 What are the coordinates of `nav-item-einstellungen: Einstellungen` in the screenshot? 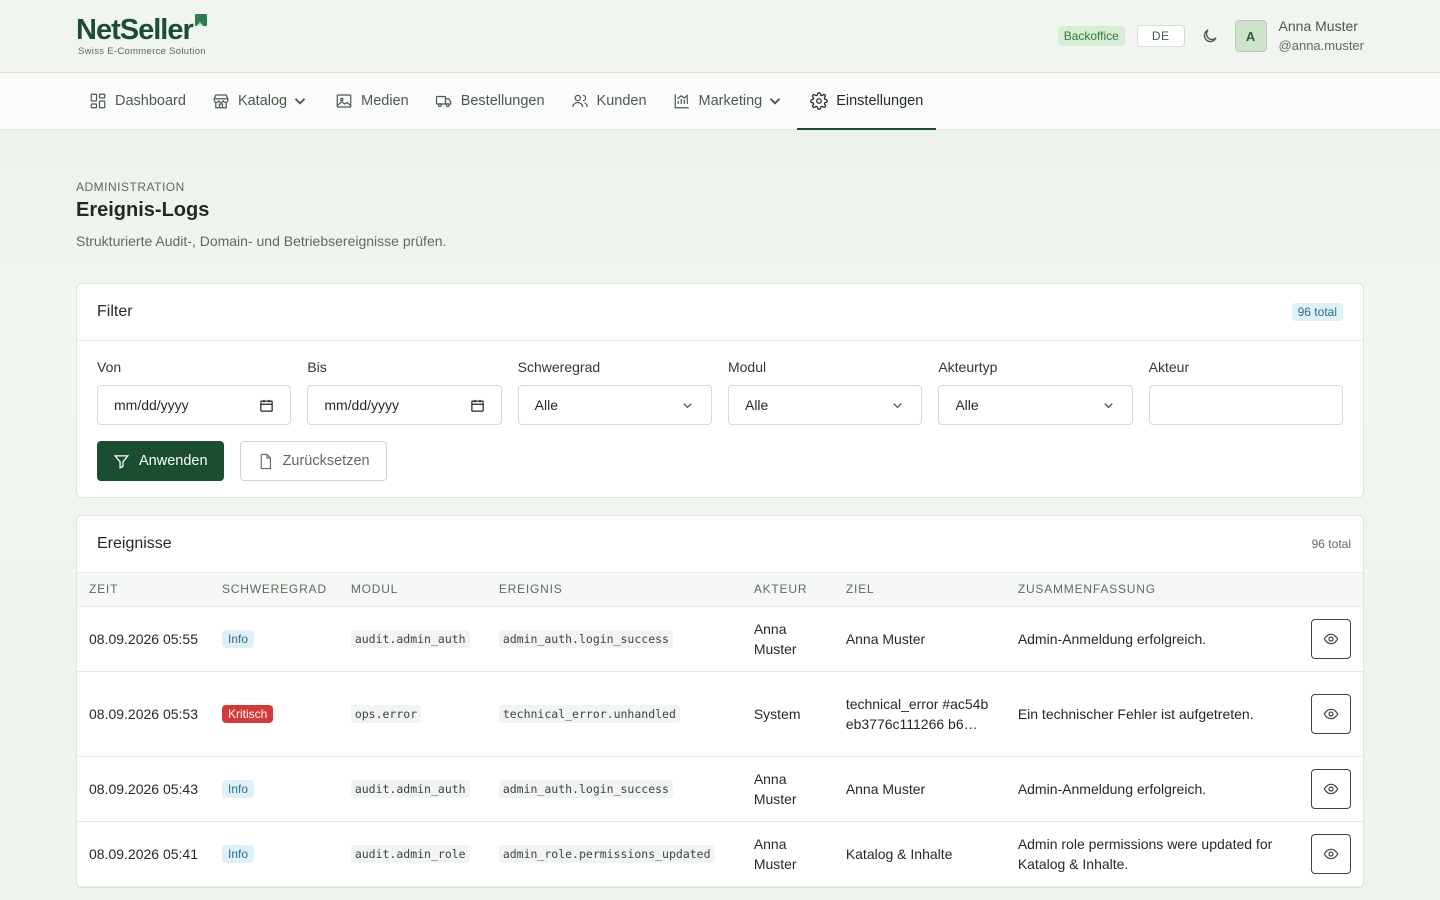 It's located at (867, 101).